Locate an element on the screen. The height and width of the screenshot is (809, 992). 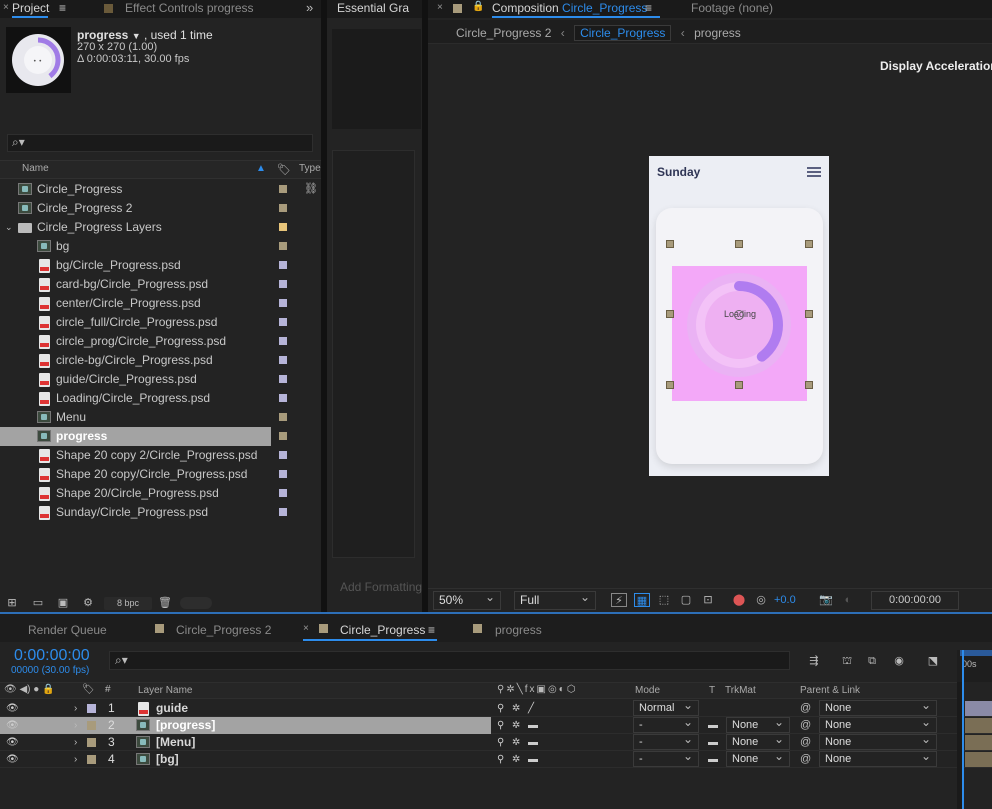
chevron-down-icon: ▼ is located at coordinates (136, 36).